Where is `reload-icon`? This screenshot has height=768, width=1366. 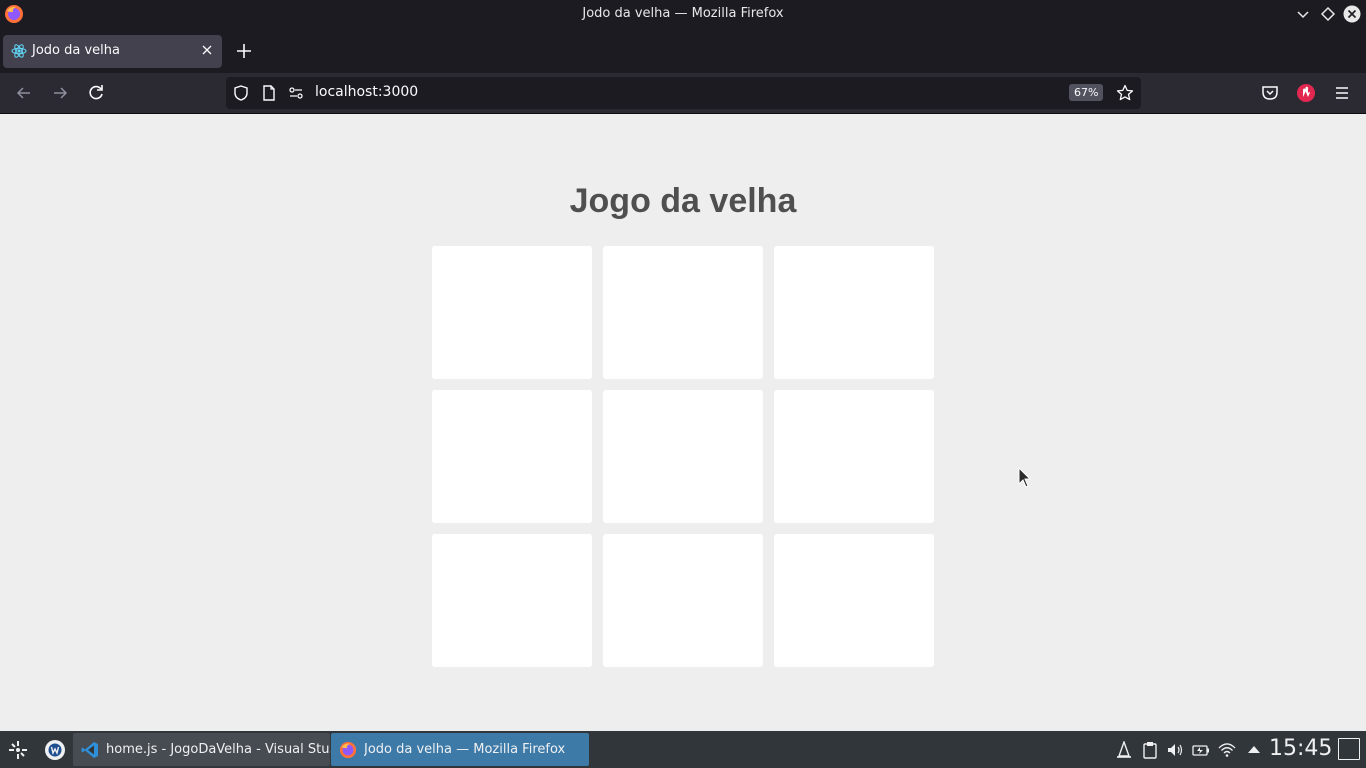 reload-icon is located at coordinates (96, 93).